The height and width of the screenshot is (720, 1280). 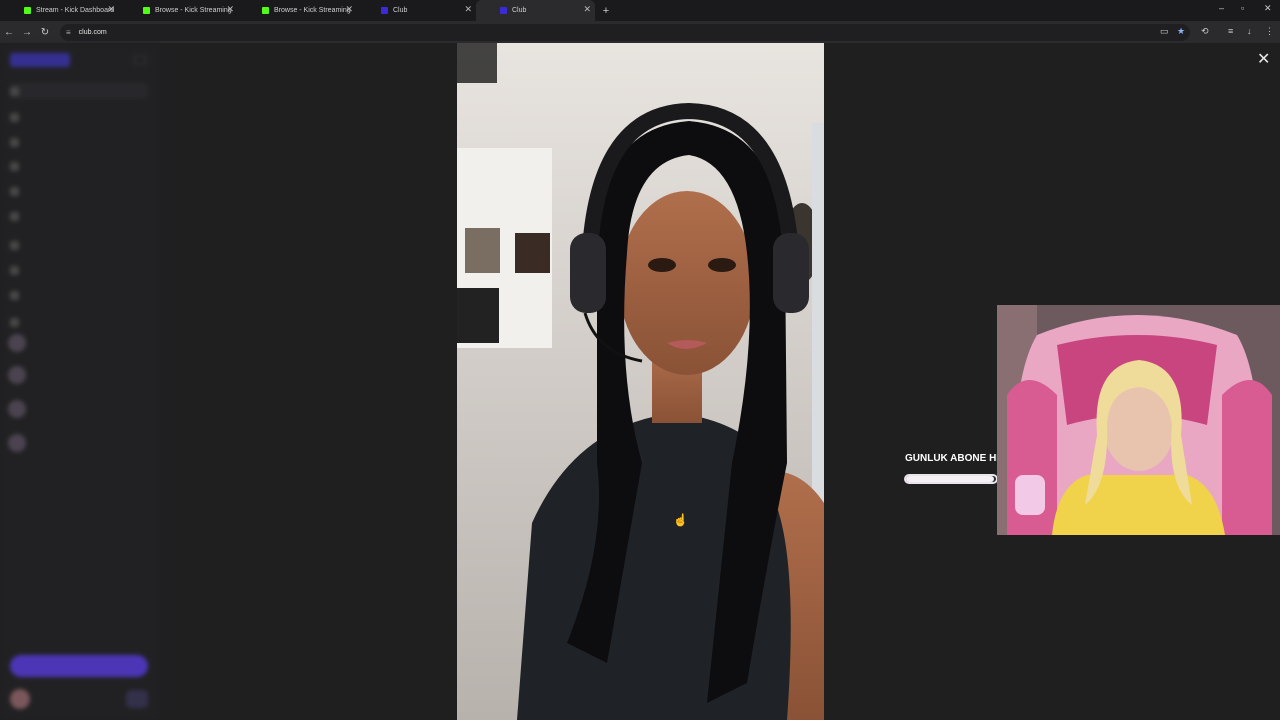 I want to click on hand-cursor-icon: ☝, so click(x=680, y=520).